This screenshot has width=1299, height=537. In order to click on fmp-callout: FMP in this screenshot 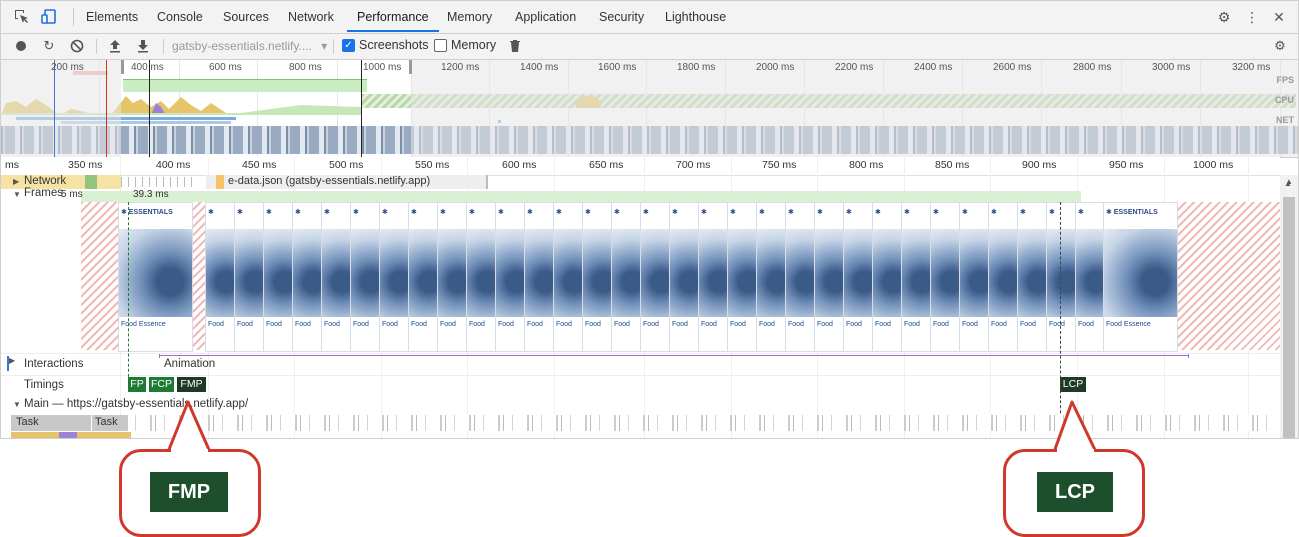, I will do `click(190, 493)`.